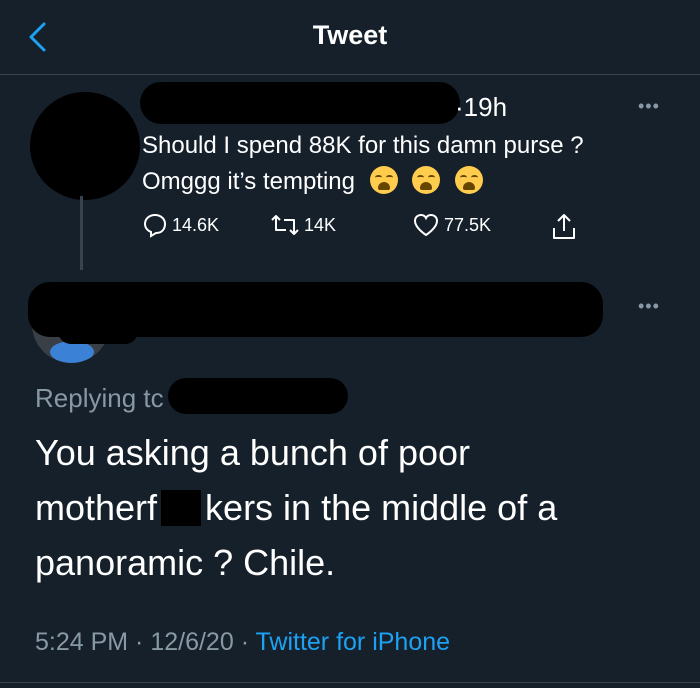 The width and height of the screenshot is (700, 688). I want to click on divider, so click(350, 682).